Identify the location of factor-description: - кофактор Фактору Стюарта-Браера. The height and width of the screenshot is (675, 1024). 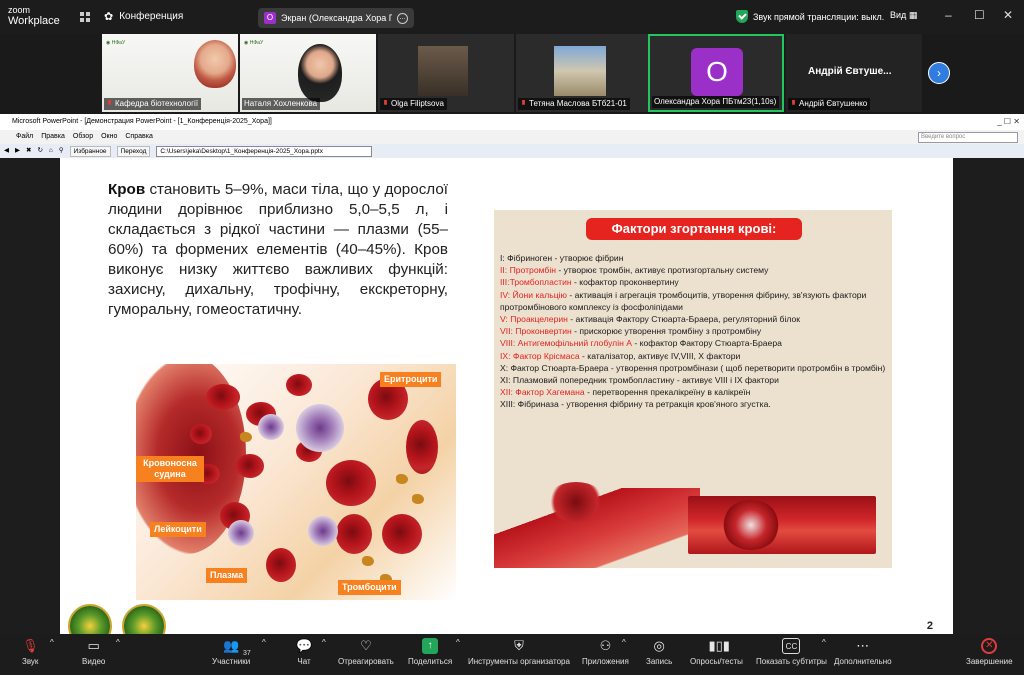
(706, 343).